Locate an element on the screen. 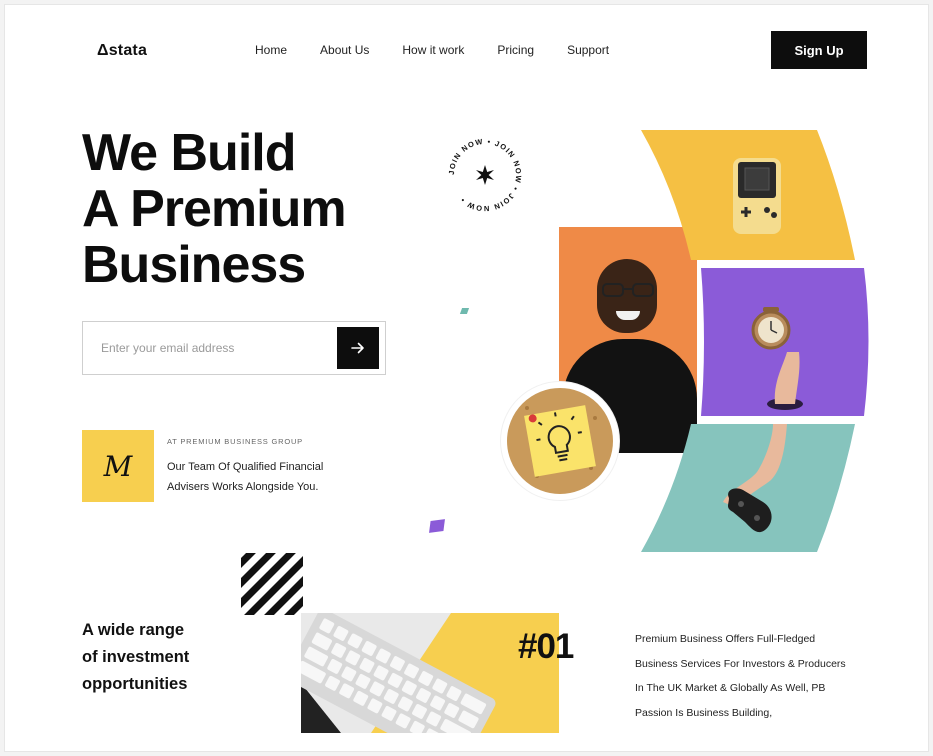 This screenshot has height=756, width=933. description-line: In The UK Market & Globally As Well, PB is located at coordinates (730, 688).